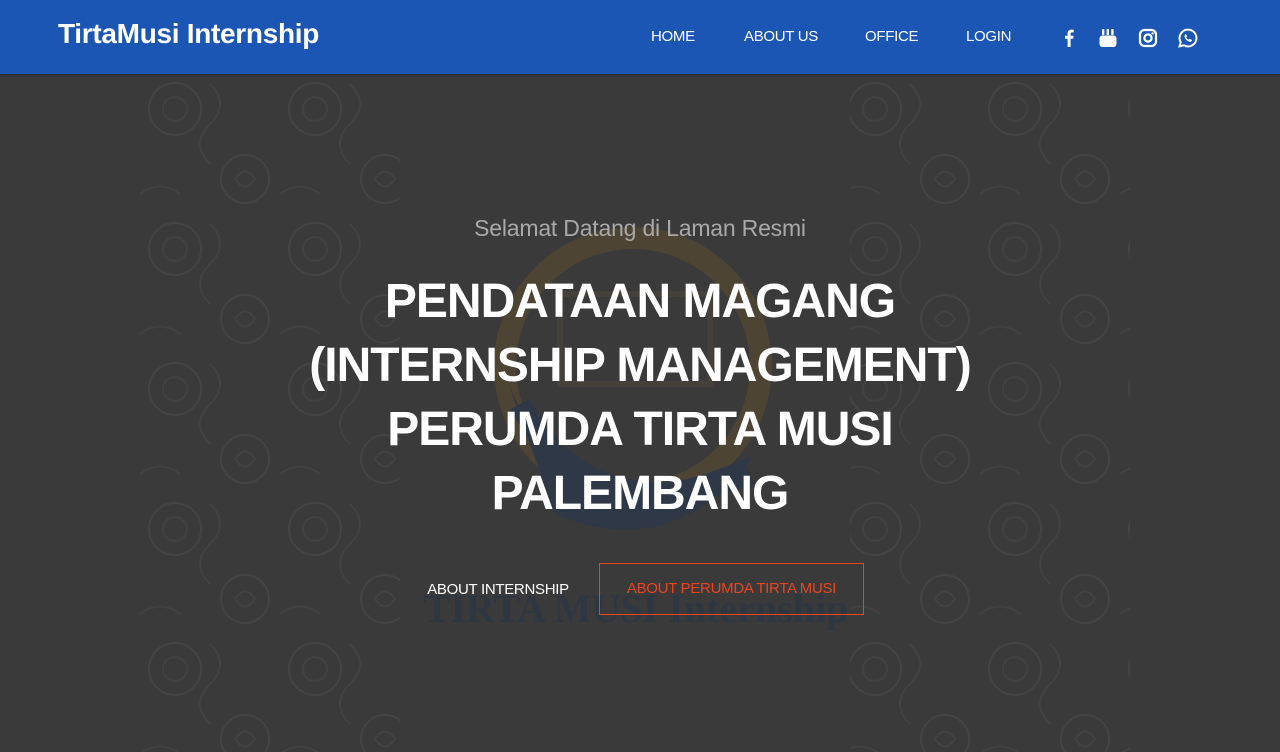 This screenshot has width=1280, height=752. Describe the element at coordinates (1148, 38) in the screenshot. I see `instagram-icon` at that location.